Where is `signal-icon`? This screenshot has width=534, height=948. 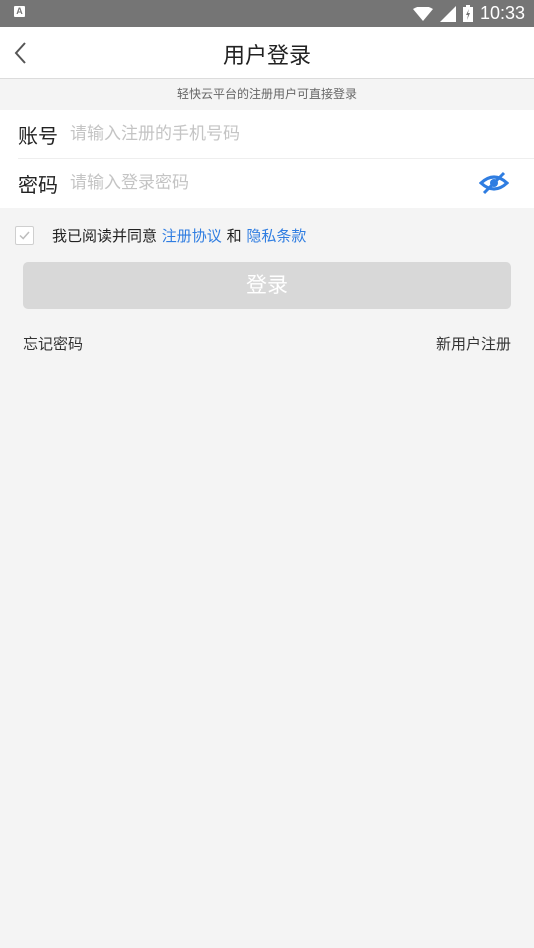 signal-icon is located at coordinates (447, 13).